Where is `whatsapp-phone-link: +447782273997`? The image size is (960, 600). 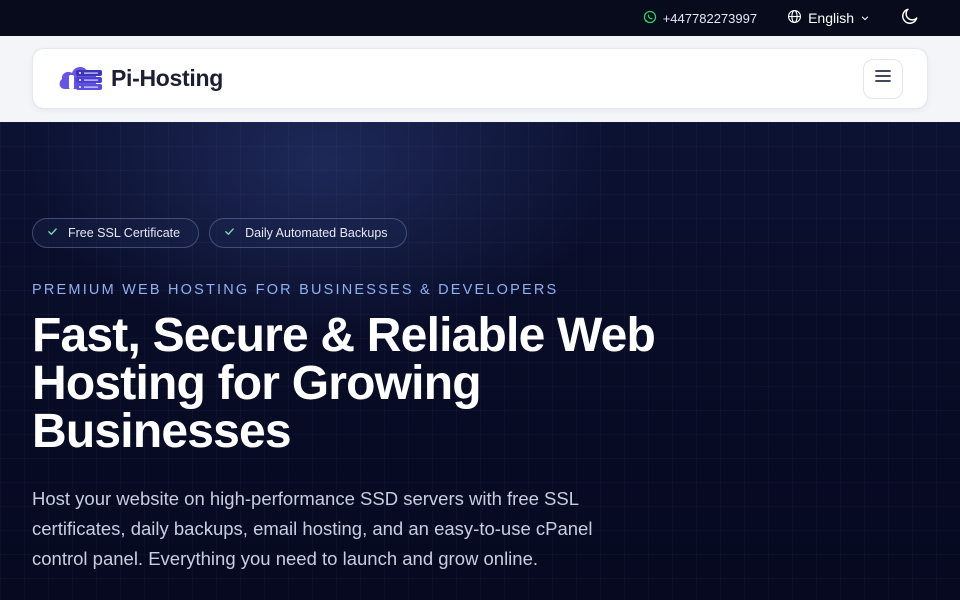
whatsapp-phone-link: +447782273997 is located at coordinates (700, 18).